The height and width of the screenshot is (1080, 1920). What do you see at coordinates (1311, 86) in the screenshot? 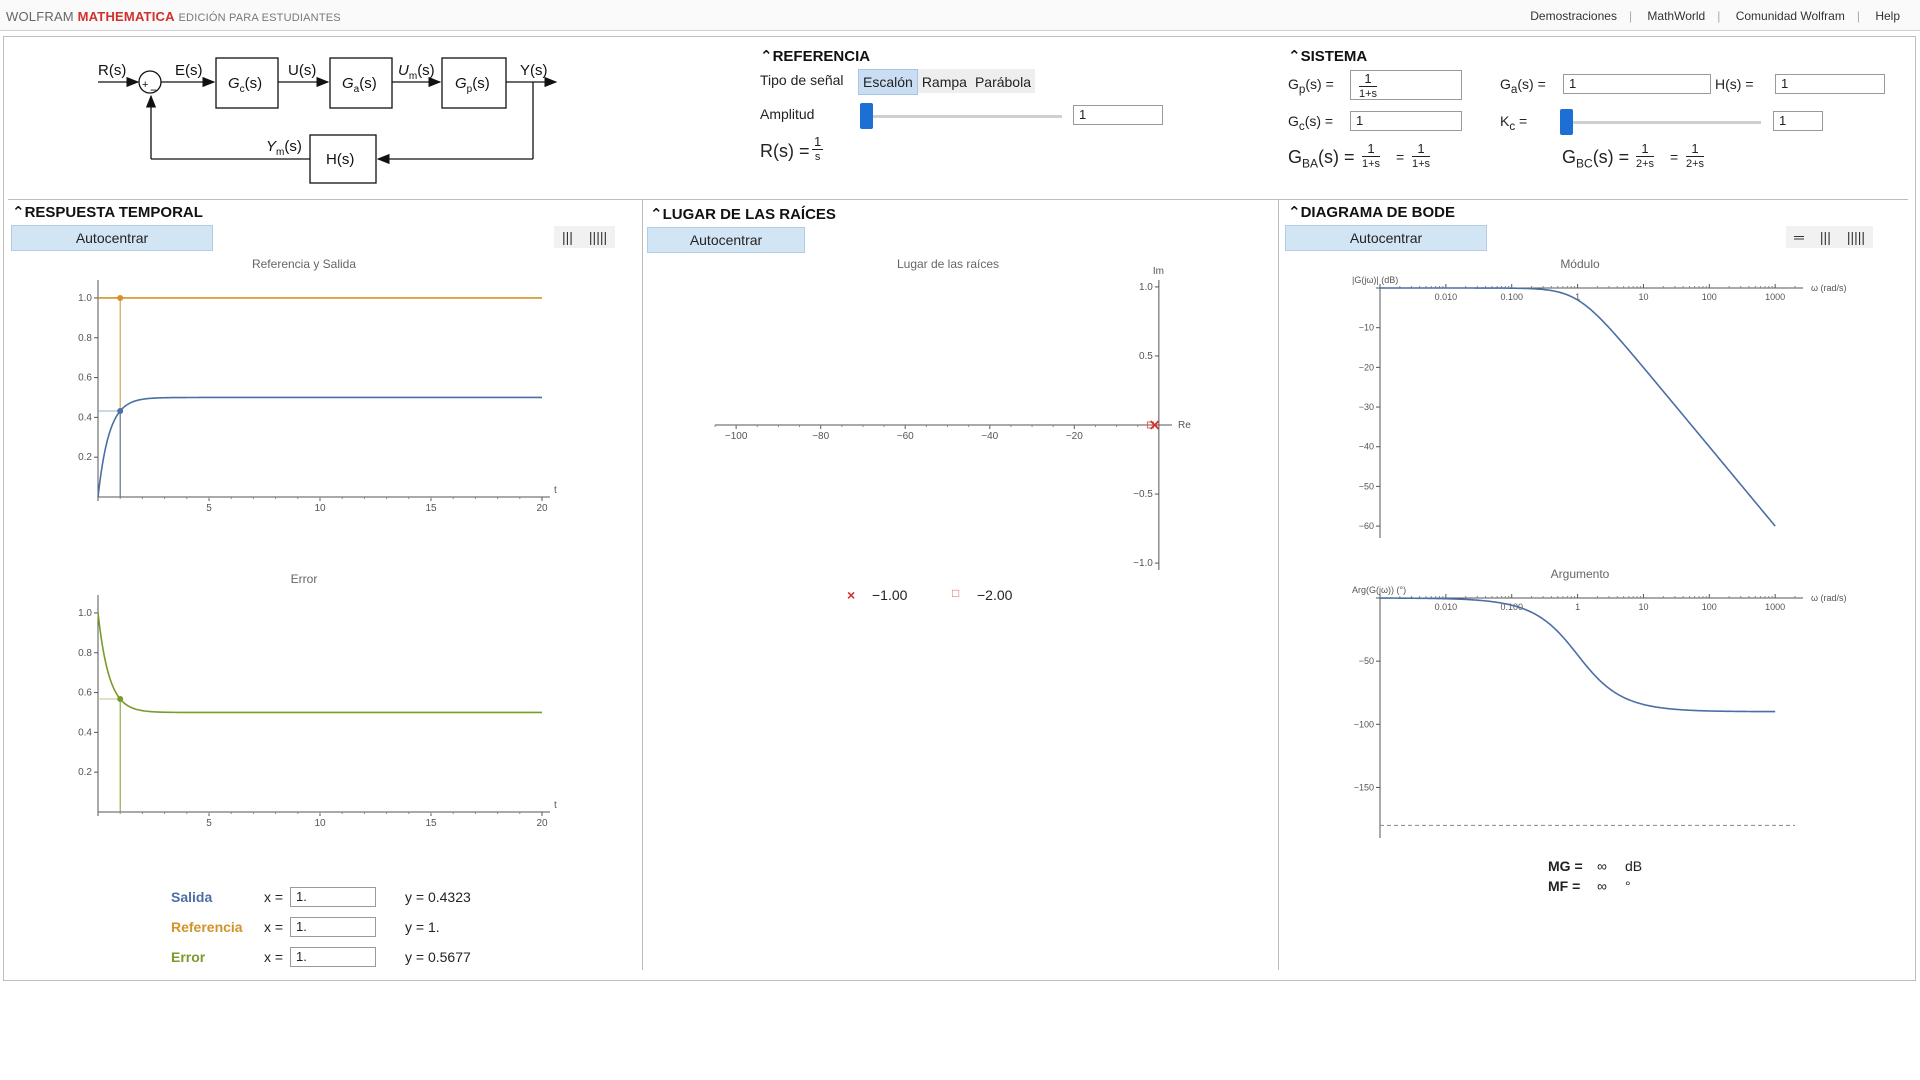
I see `gp-label: Gp(s) =` at bounding box center [1311, 86].